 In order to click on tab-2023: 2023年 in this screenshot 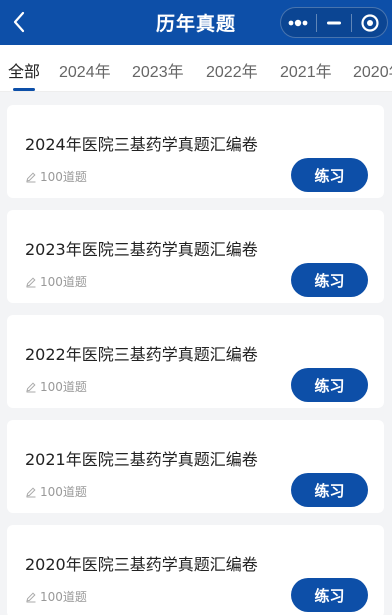, I will do `click(158, 70)`.